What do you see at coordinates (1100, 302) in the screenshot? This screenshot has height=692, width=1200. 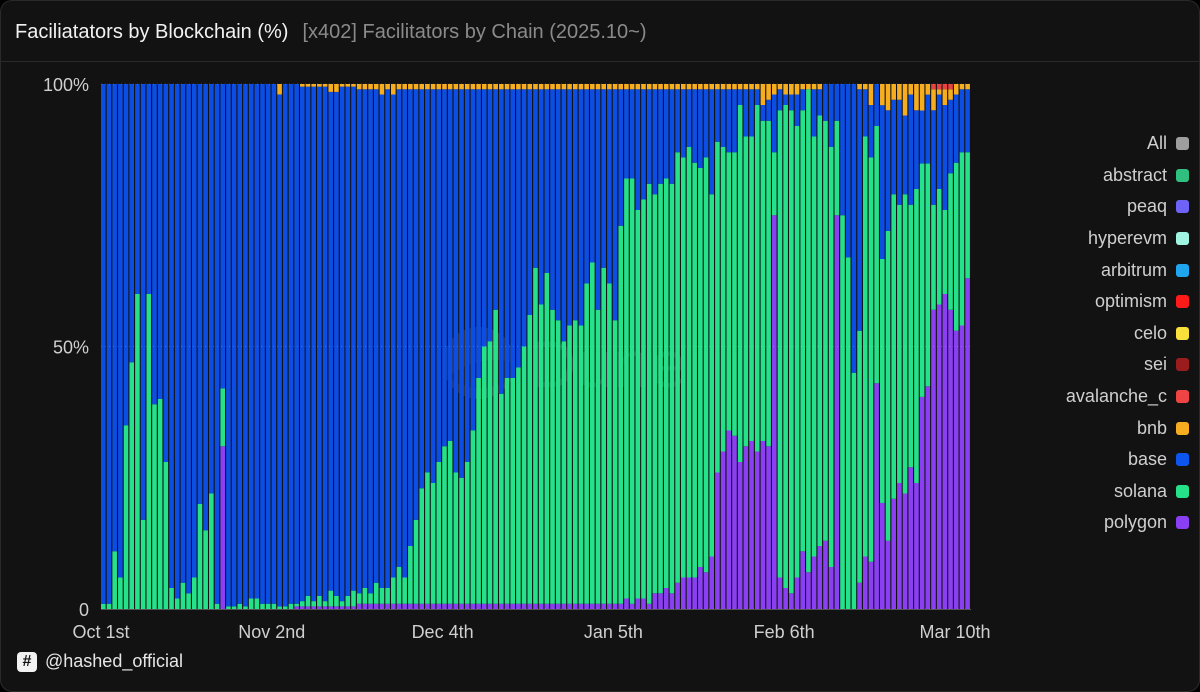 I see `legend-item-optimism: optimism` at bounding box center [1100, 302].